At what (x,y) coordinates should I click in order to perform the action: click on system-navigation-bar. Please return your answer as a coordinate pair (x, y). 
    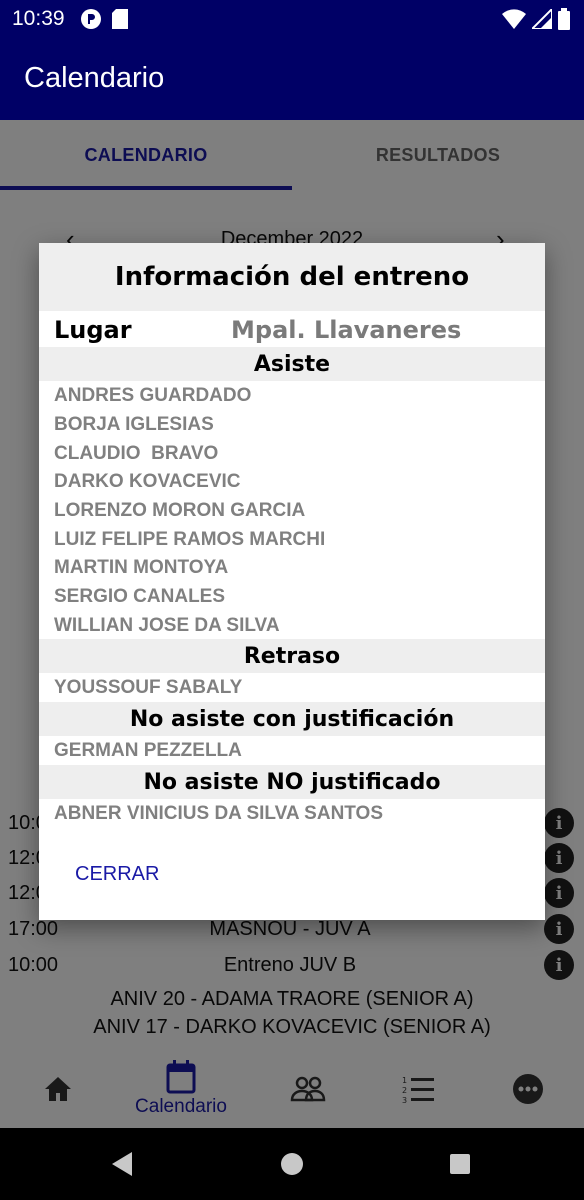
    Looking at the image, I should click on (292, 1164).